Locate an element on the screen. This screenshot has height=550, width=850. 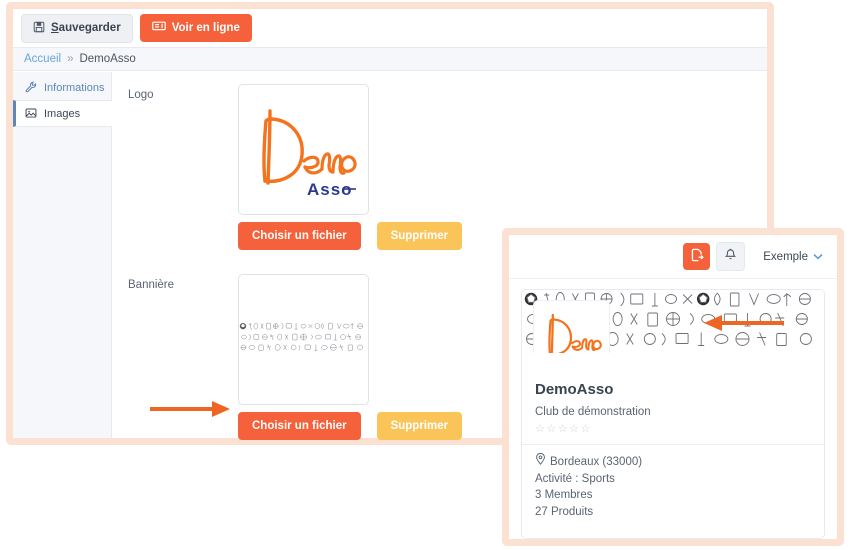
view-online-button: Voir en ligne is located at coordinates (195, 28).